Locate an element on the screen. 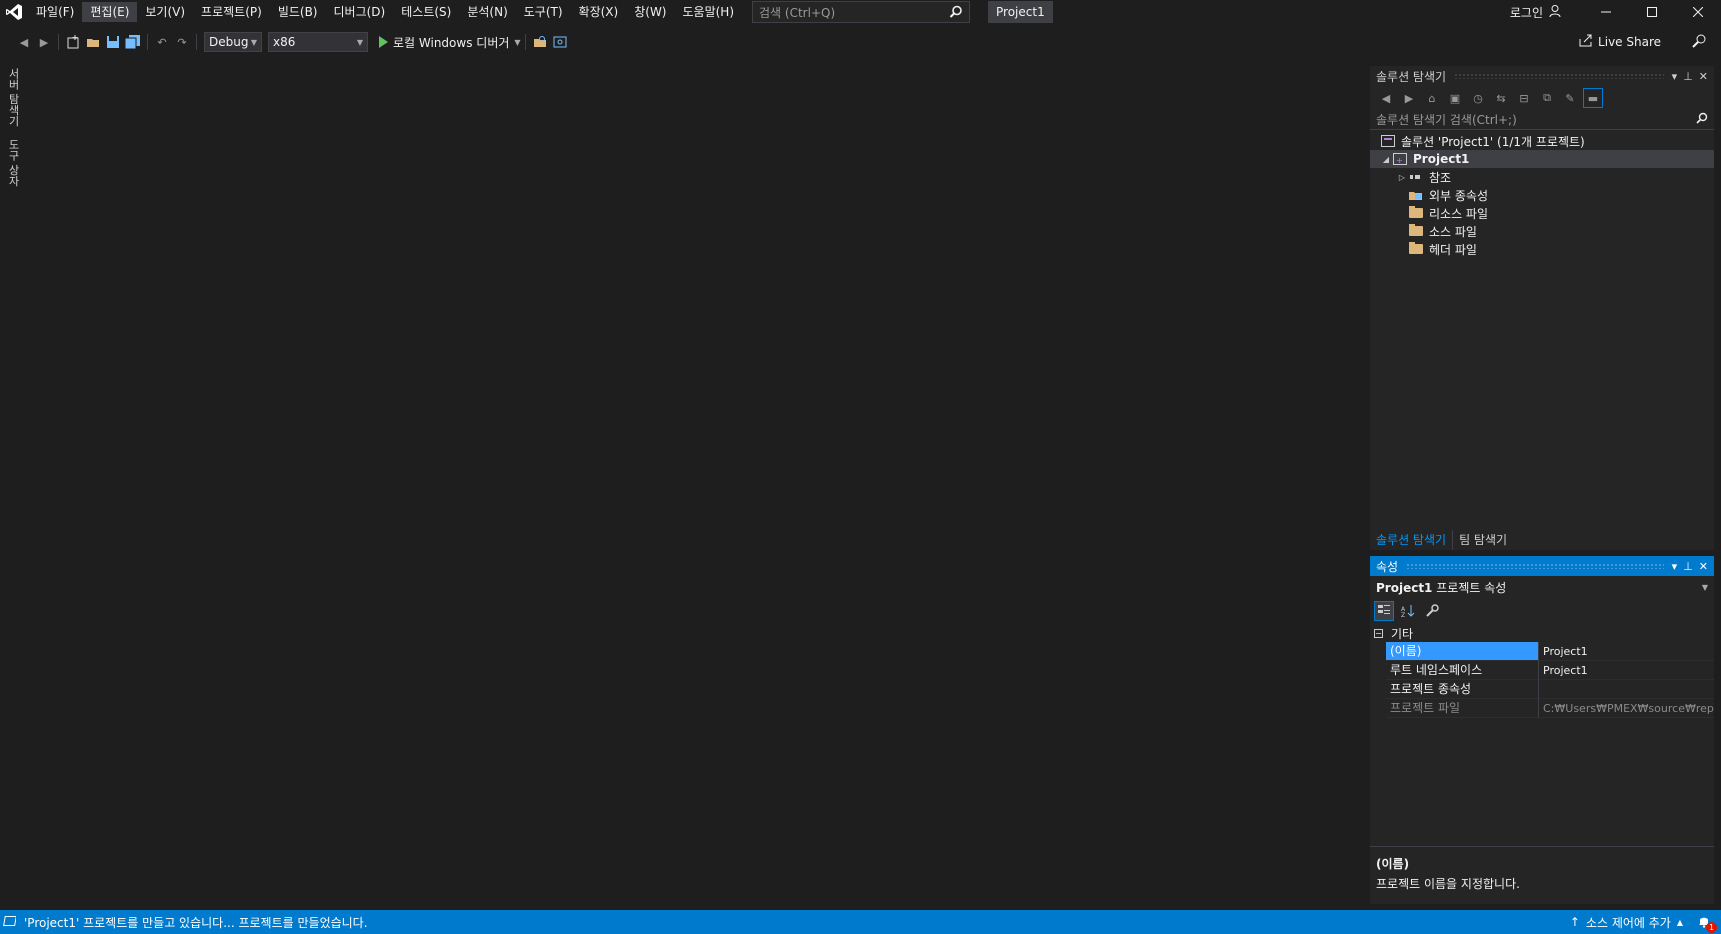  preview-selected-items-icon: ▬ is located at coordinates (1593, 98).